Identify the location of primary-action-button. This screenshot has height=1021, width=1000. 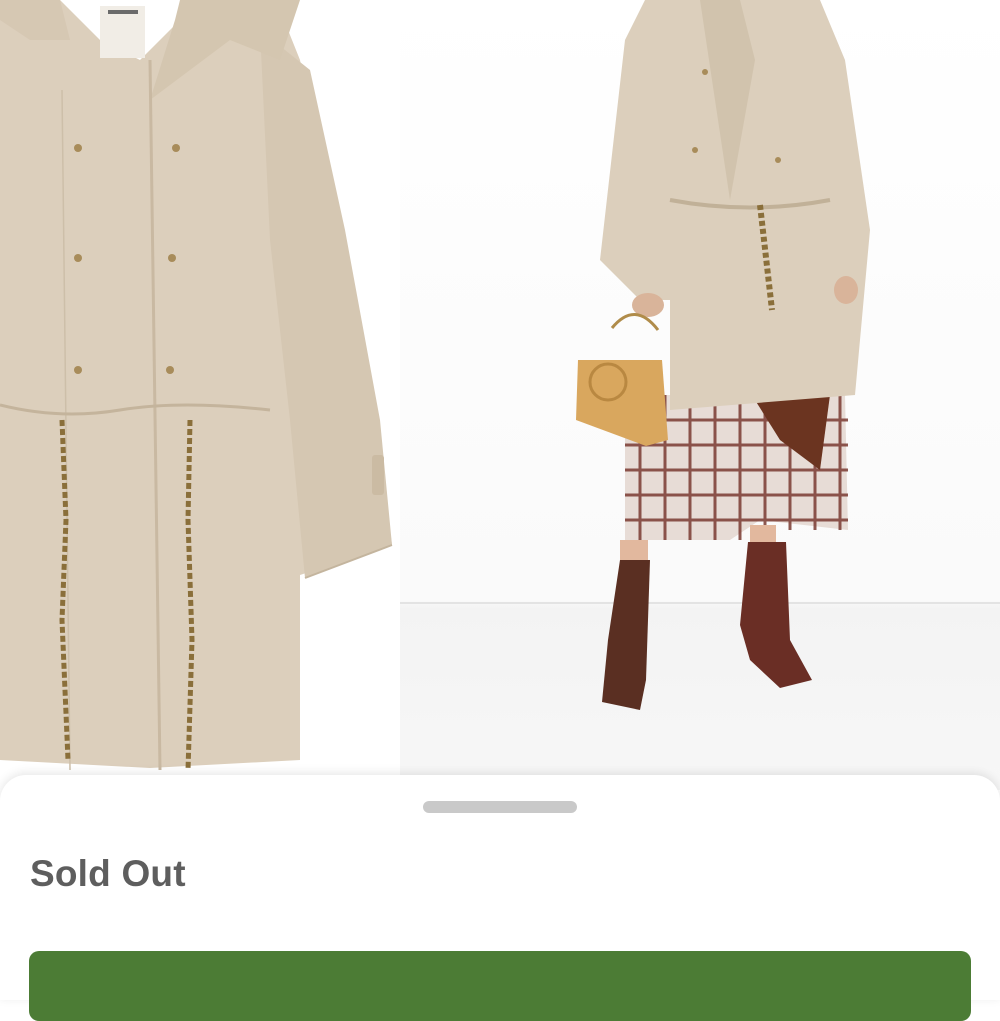
(500, 986).